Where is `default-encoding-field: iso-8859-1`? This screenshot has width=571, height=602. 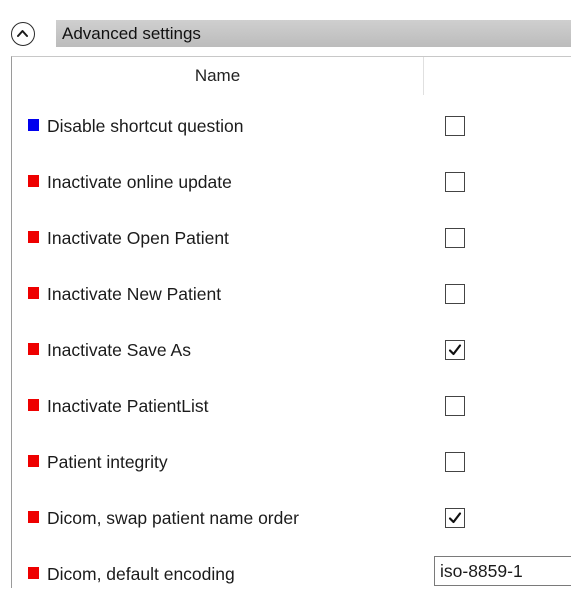
default-encoding-field: iso-8859-1 is located at coordinates (502, 571).